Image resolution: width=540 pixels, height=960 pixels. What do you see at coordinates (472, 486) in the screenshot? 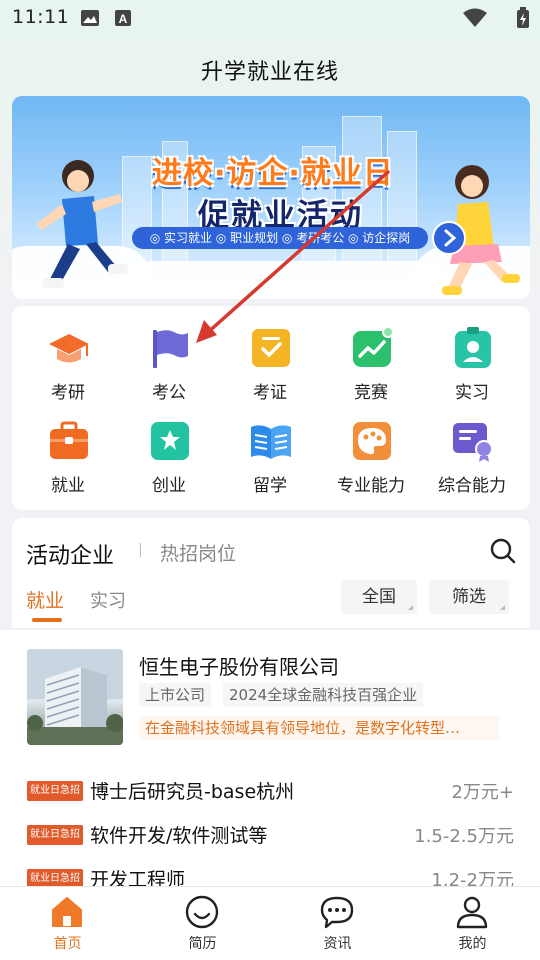
I see `category-label: 综合能力` at bounding box center [472, 486].